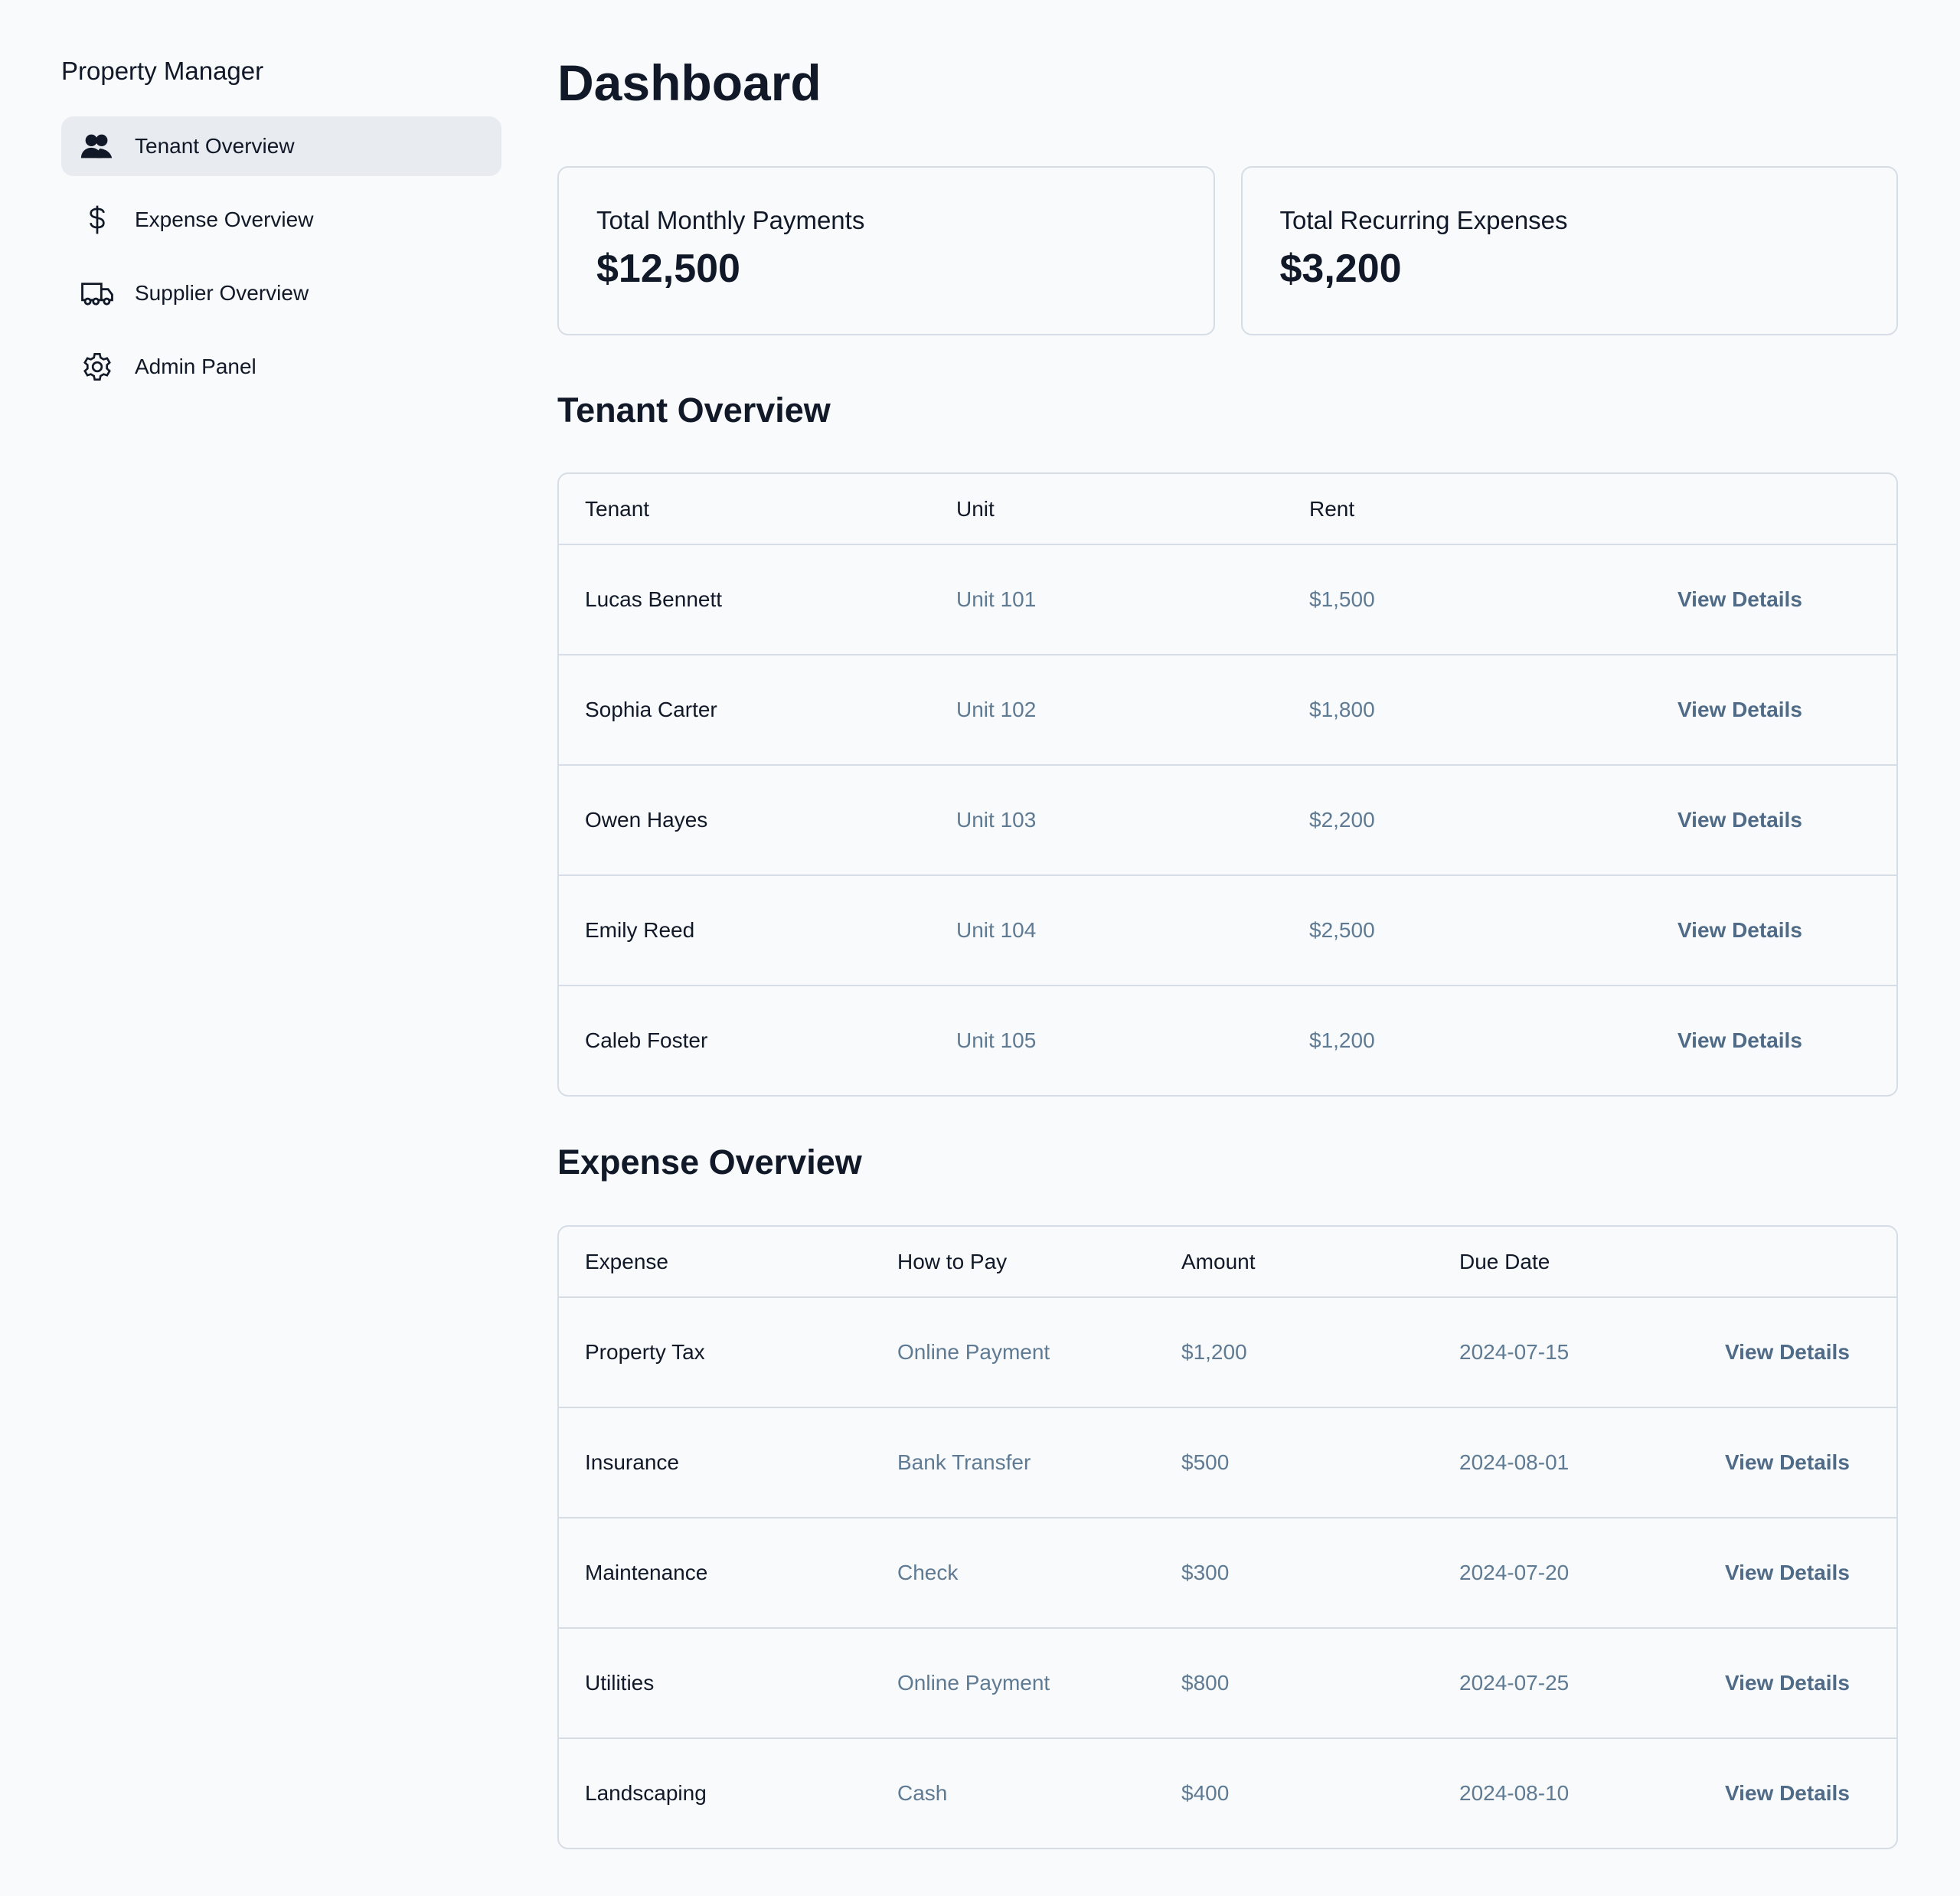 This screenshot has width=1960, height=1896. What do you see at coordinates (1514, 1352) in the screenshot?
I see `expense-due-date: 2024-07-15` at bounding box center [1514, 1352].